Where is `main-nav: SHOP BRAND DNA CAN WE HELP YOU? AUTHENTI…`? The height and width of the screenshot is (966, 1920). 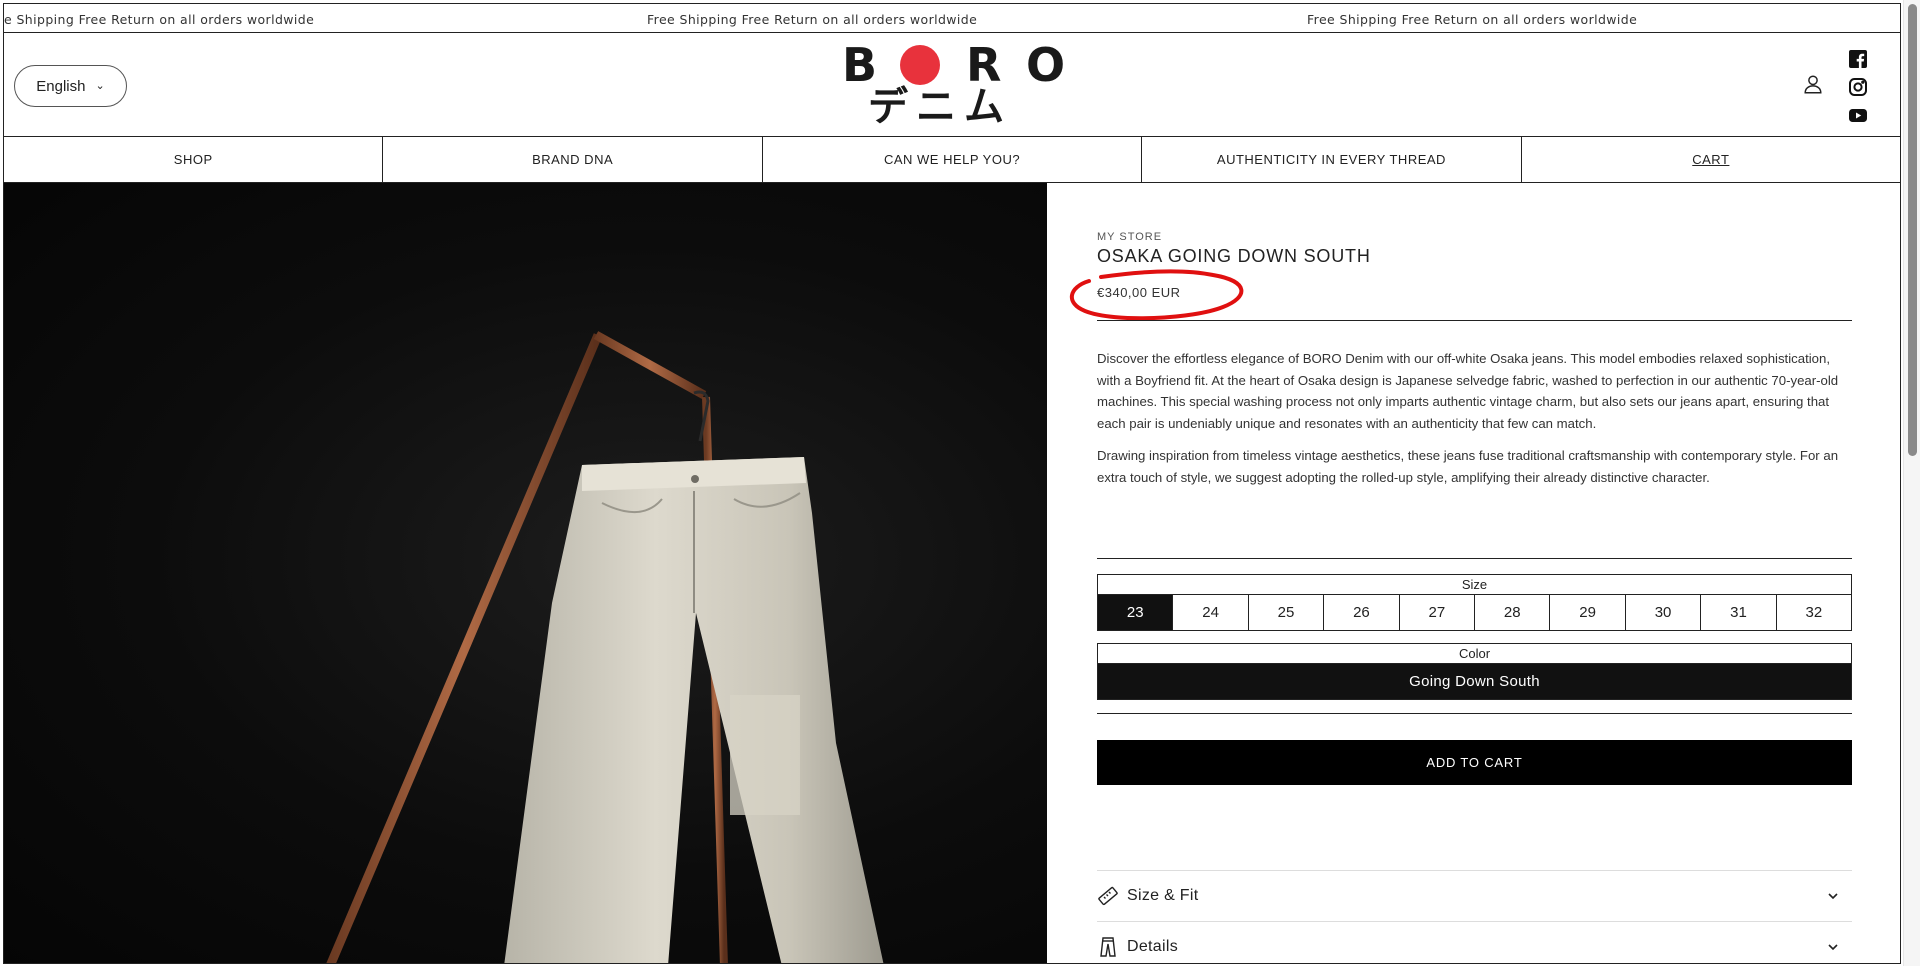
main-nav: SHOP BRAND DNA CAN WE HELP YOU? AUTHENTI… is located at coordinates (952, 160).